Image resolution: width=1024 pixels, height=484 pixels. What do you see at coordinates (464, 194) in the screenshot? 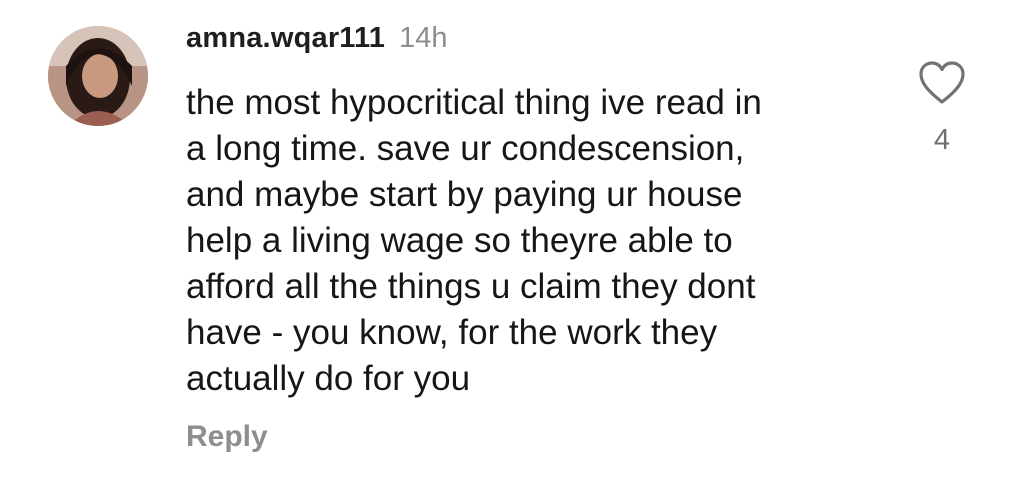
I see `comment-line: and maybe start by paying ur house` at bounding box center [464, 194].